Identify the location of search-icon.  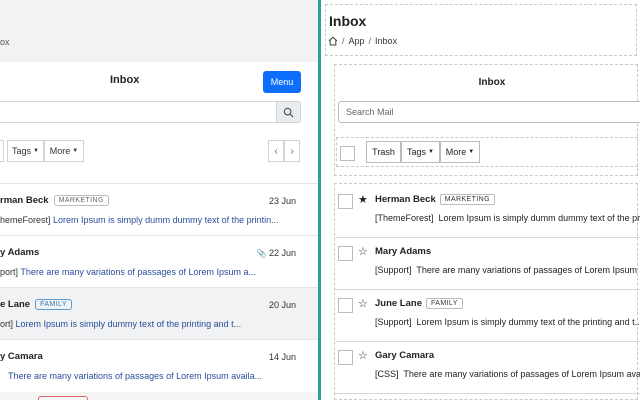
(288, 112).